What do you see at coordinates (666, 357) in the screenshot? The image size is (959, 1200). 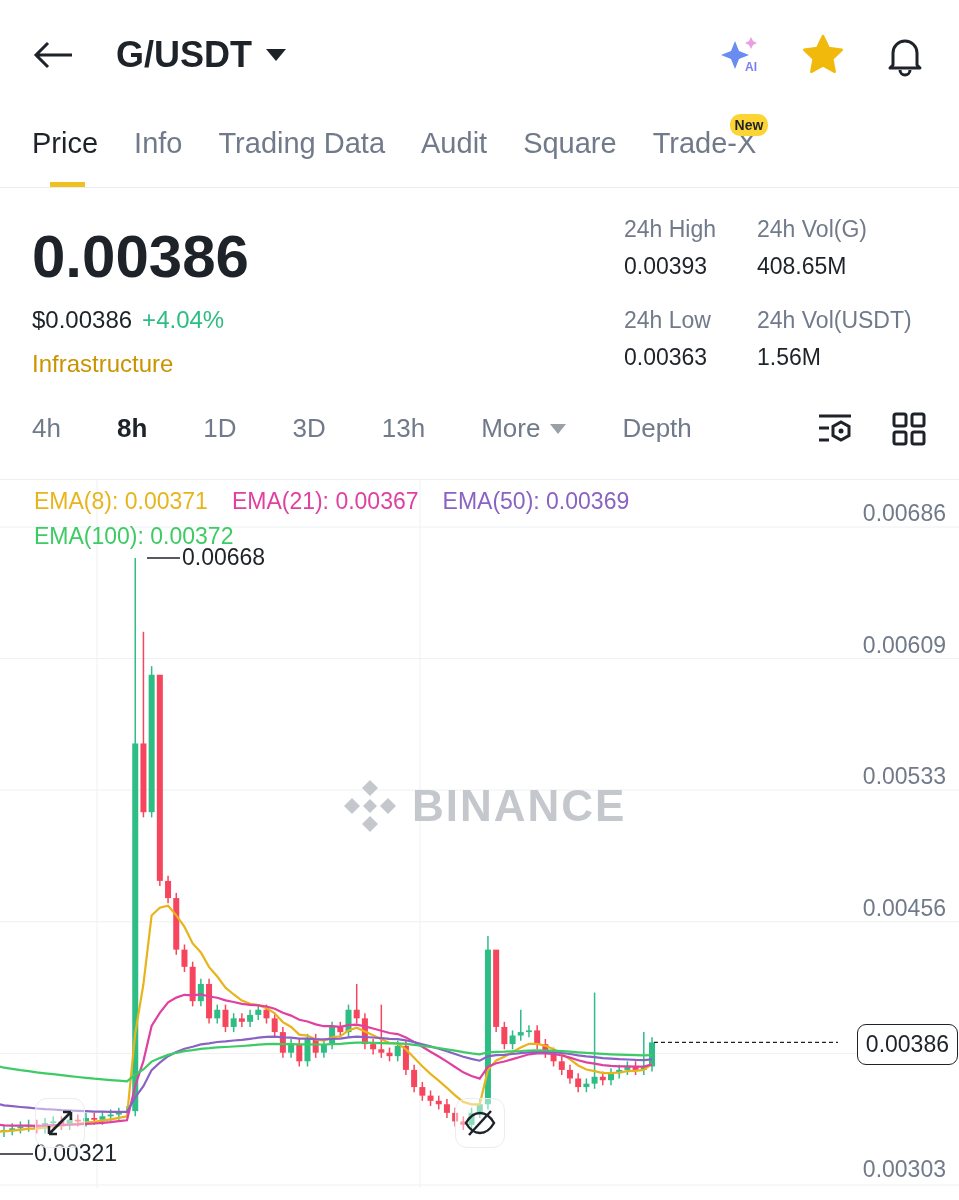 I see `stat-value: 0.00363` at bounding box center [666, 357].